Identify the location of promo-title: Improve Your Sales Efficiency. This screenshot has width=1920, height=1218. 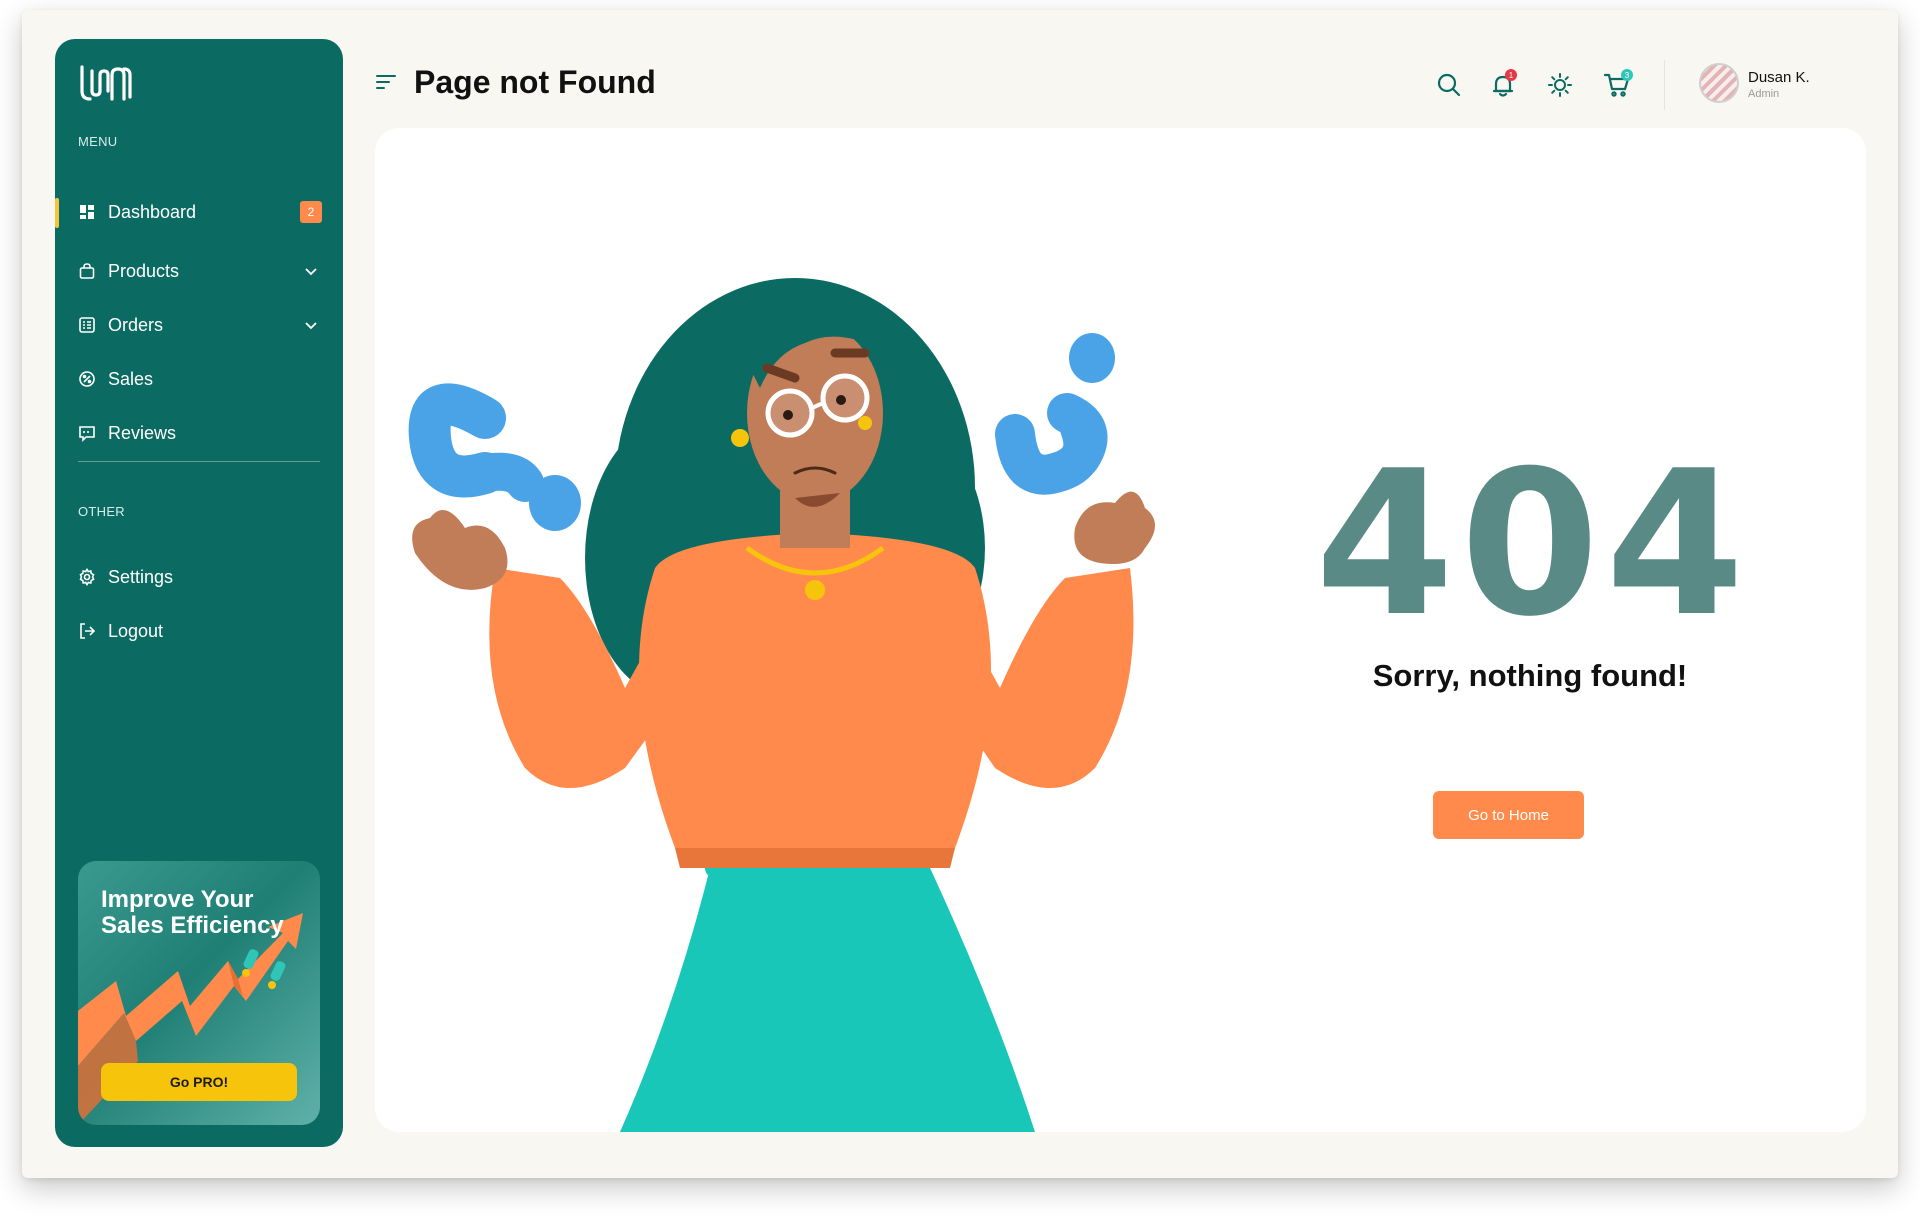
(192, 912).